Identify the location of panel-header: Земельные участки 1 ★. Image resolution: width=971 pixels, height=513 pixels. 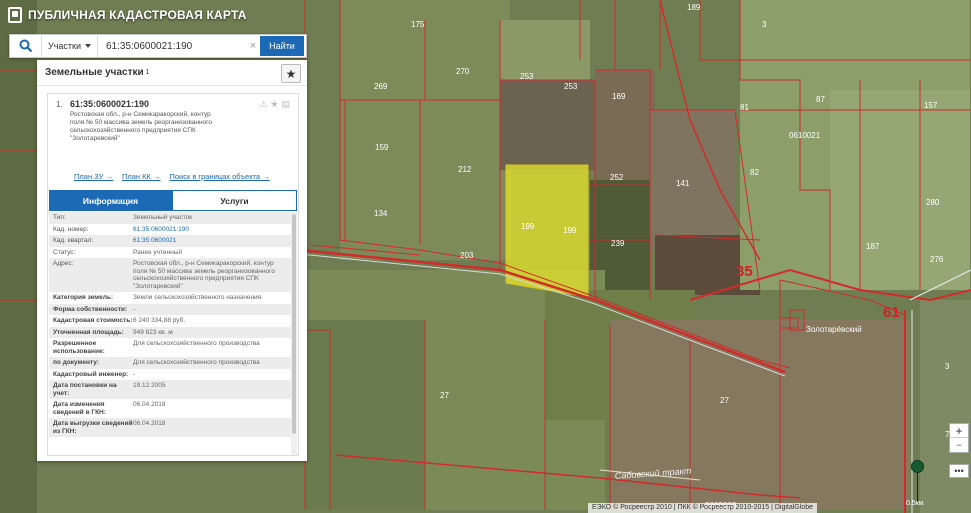
(172, 73).